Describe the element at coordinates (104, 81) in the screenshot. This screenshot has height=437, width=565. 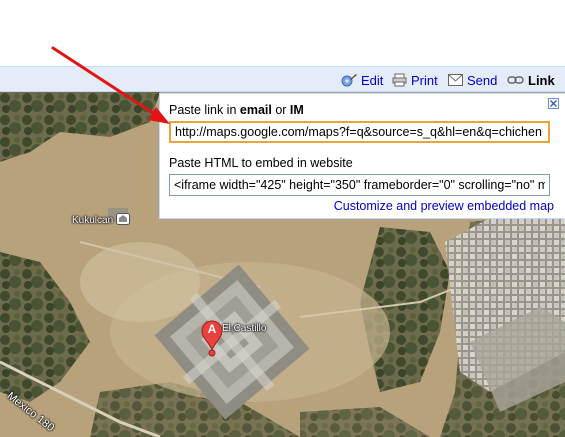
I see `arrow-shaft` at that location.